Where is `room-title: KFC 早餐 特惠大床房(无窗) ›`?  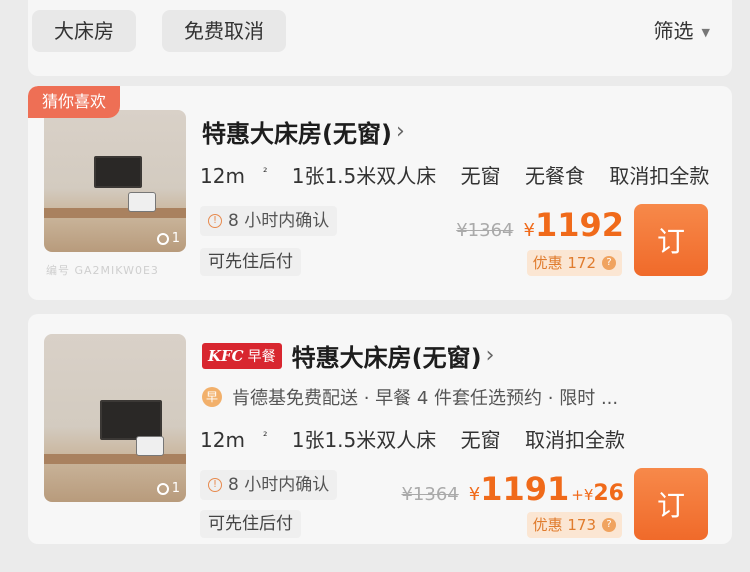
room-title: KFC 早餐 特惠大床房(无窗) › is located at coordinates (348, 355).